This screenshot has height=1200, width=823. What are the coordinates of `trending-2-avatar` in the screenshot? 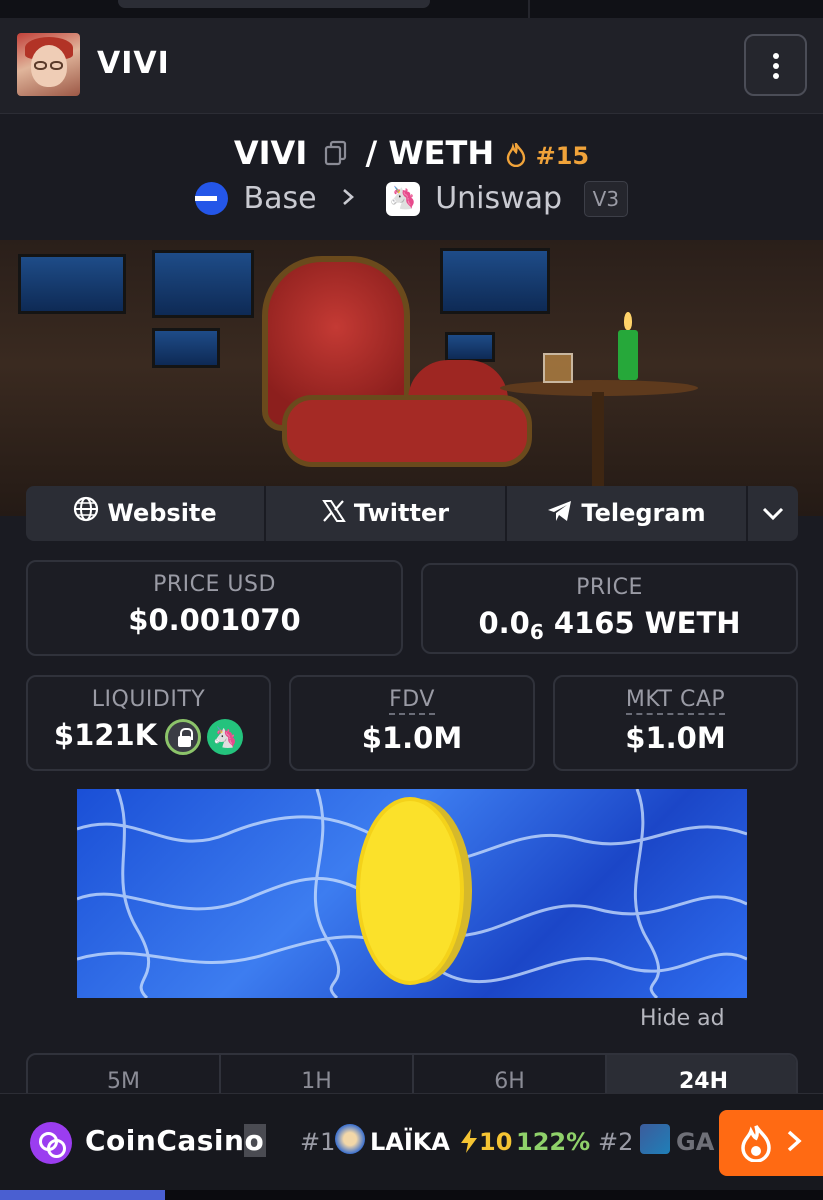 It's located at (655, 1139).